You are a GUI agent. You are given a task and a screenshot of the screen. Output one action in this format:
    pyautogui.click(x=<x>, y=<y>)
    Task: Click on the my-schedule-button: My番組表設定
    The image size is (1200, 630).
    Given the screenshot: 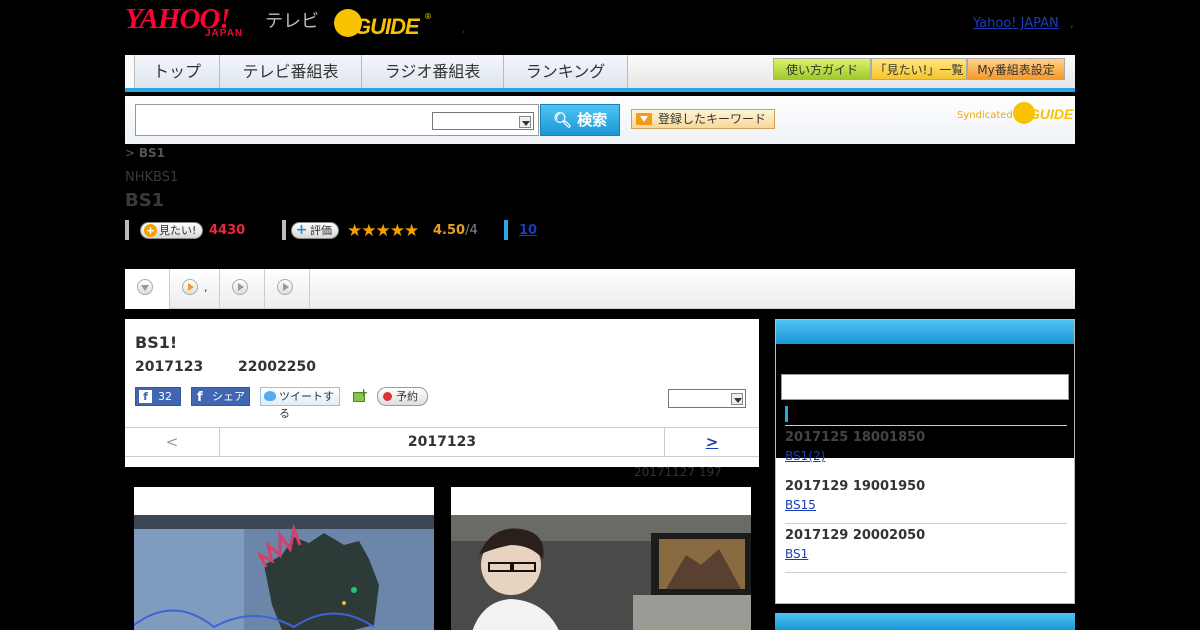 What is the action you would take?
    pyautogui.click(x=1016, y=69)
    